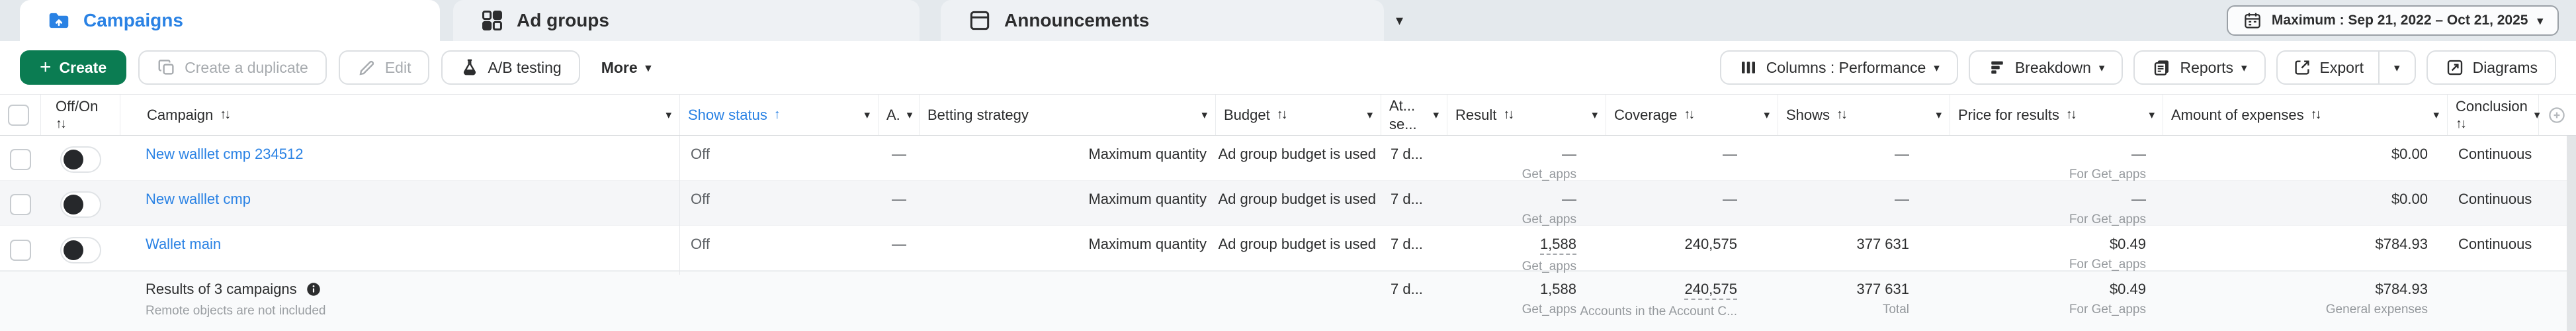 Image resolution: width=2576 pixels, height=331 pixels. What do you see at coordinates (1414, 115) in the screenshot?
I see `column-header-attribution: At... se... ▾` at bounding box center [1414, 115].